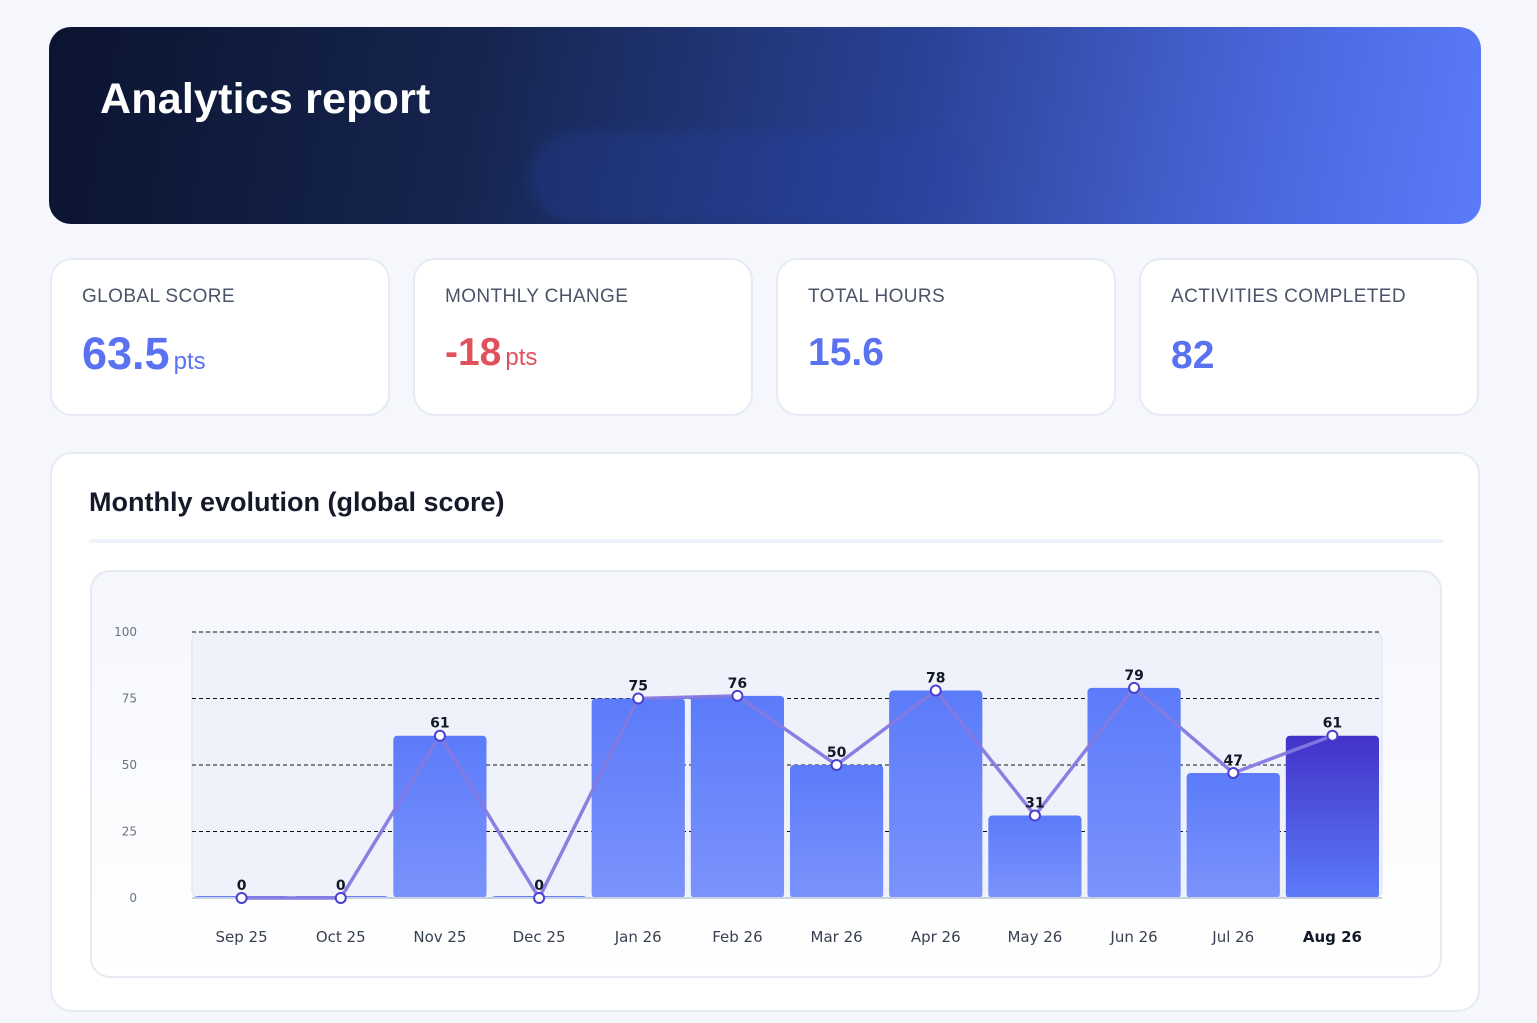 This screenshot has height=1023, width=1537. What do you see at coordinates (877, 296) in the screenshot?
I see `kpi-label: TOTAL HOURS` at bounding box center [877, 296].